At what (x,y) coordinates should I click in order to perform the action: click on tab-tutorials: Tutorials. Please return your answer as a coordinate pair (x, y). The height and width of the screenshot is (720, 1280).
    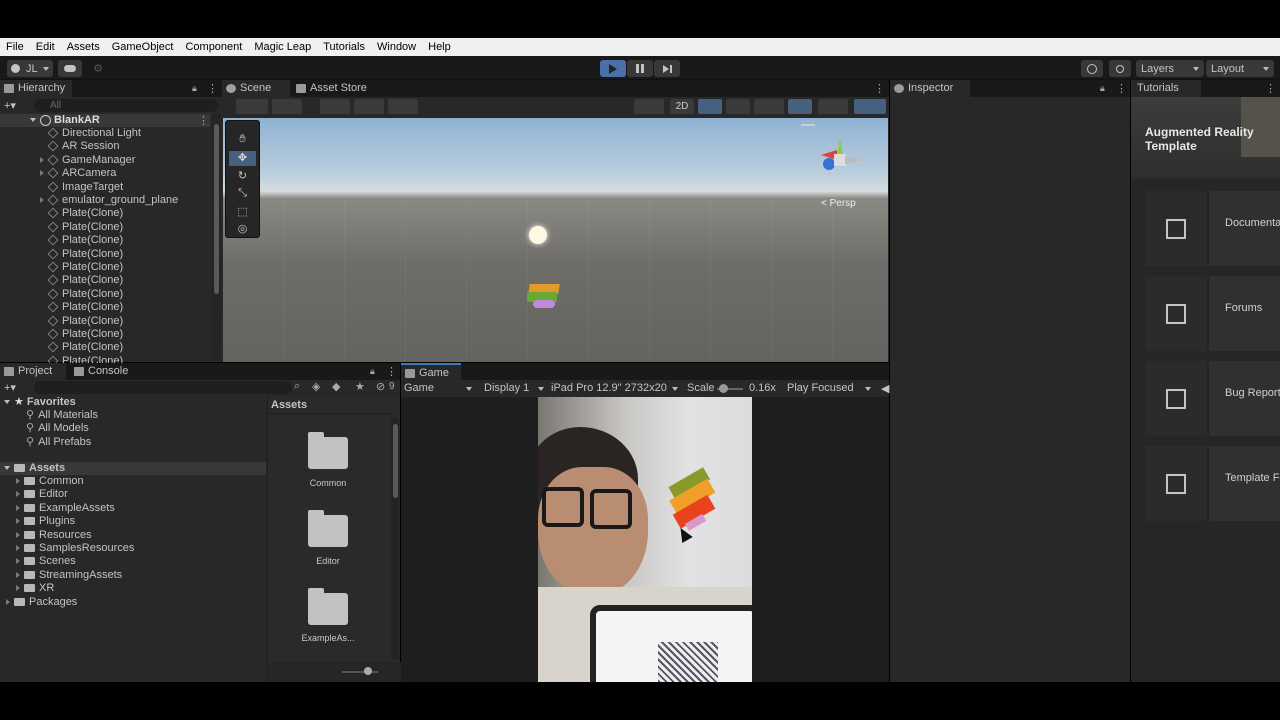
    Looking at the image, I should click on (1166, 88).